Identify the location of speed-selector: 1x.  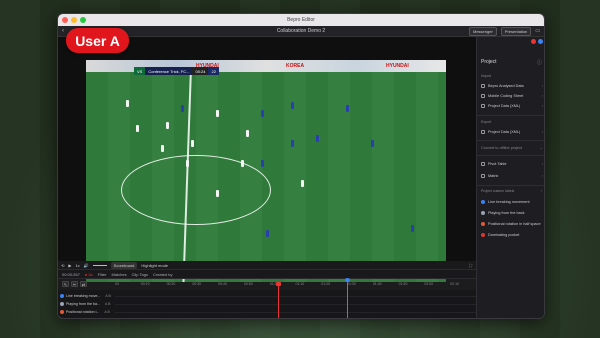
(77, 265).